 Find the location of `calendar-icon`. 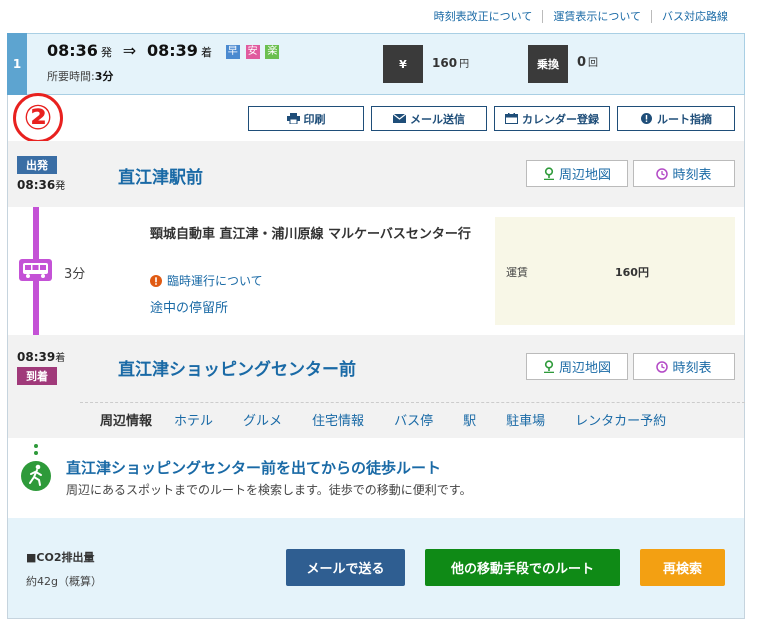

calendar-icon is located at coordinates (511, 118).